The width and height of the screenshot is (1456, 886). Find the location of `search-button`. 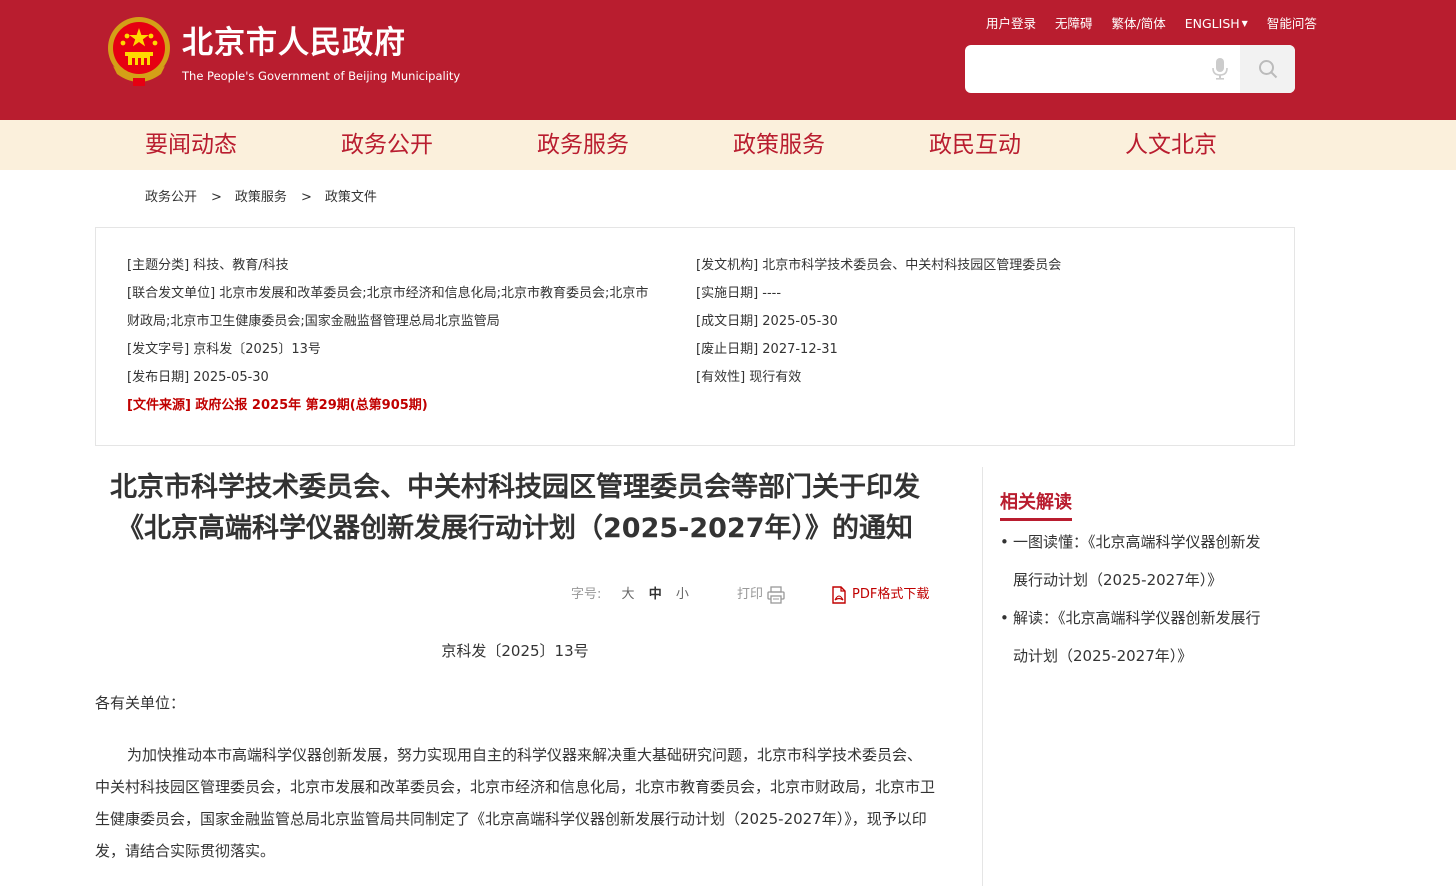

search-button is located at coordinates (1267, 69).